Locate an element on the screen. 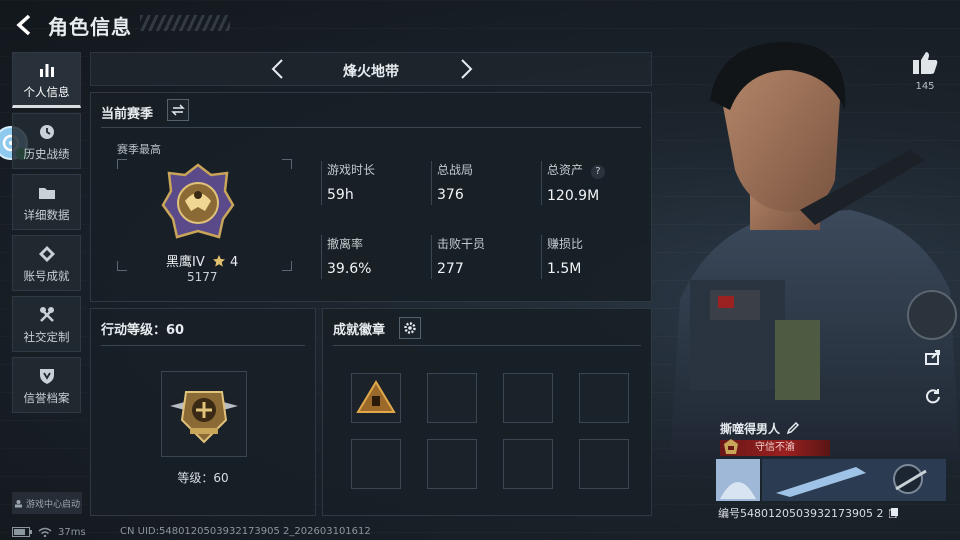 The image size is (960, 540). edit-name-button is located at coordinates (793, 427).